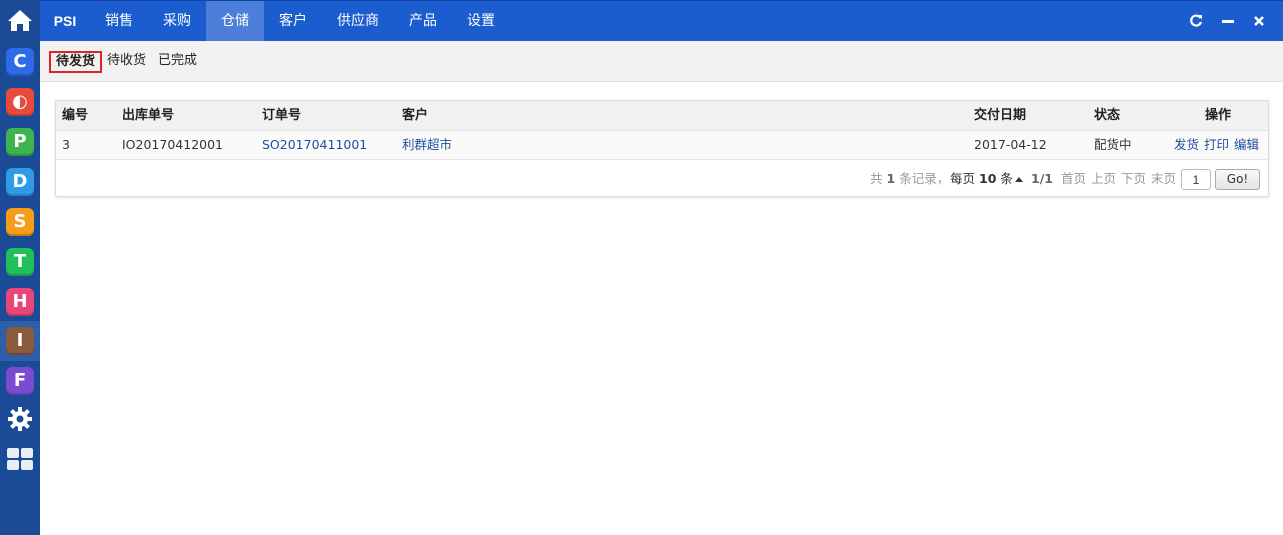  I want to click on home-icon, so click(20, 20).